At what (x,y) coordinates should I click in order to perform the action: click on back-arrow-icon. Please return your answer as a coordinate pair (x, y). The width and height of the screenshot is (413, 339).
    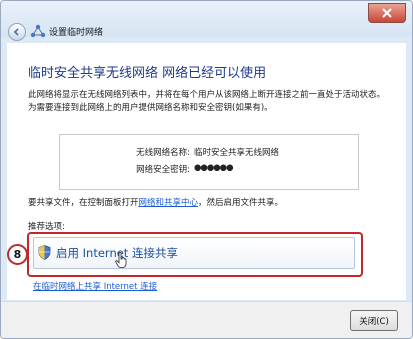
    Looking at the image, I should click on (16, 32).